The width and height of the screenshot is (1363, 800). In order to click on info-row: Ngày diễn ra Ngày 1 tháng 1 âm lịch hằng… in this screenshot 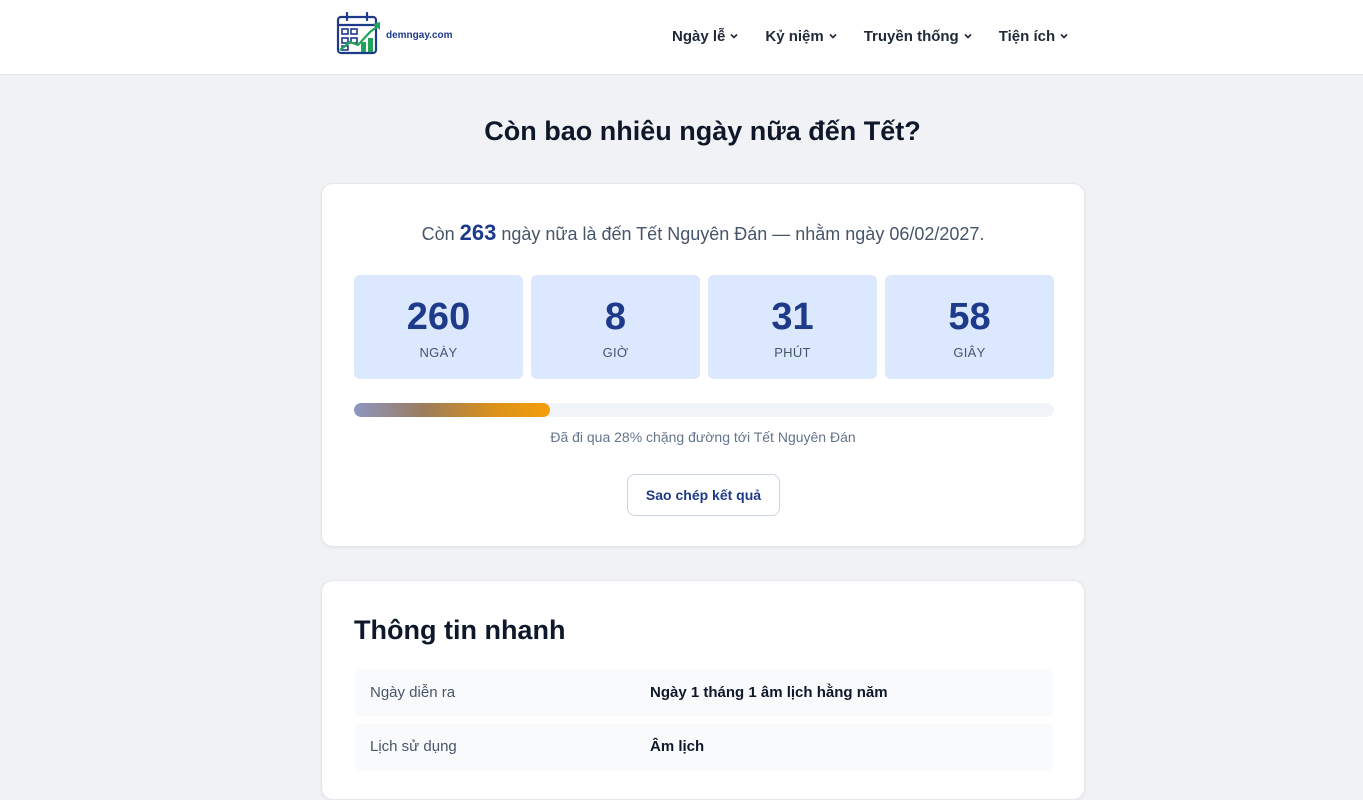, I will do `click(704, 693)`.